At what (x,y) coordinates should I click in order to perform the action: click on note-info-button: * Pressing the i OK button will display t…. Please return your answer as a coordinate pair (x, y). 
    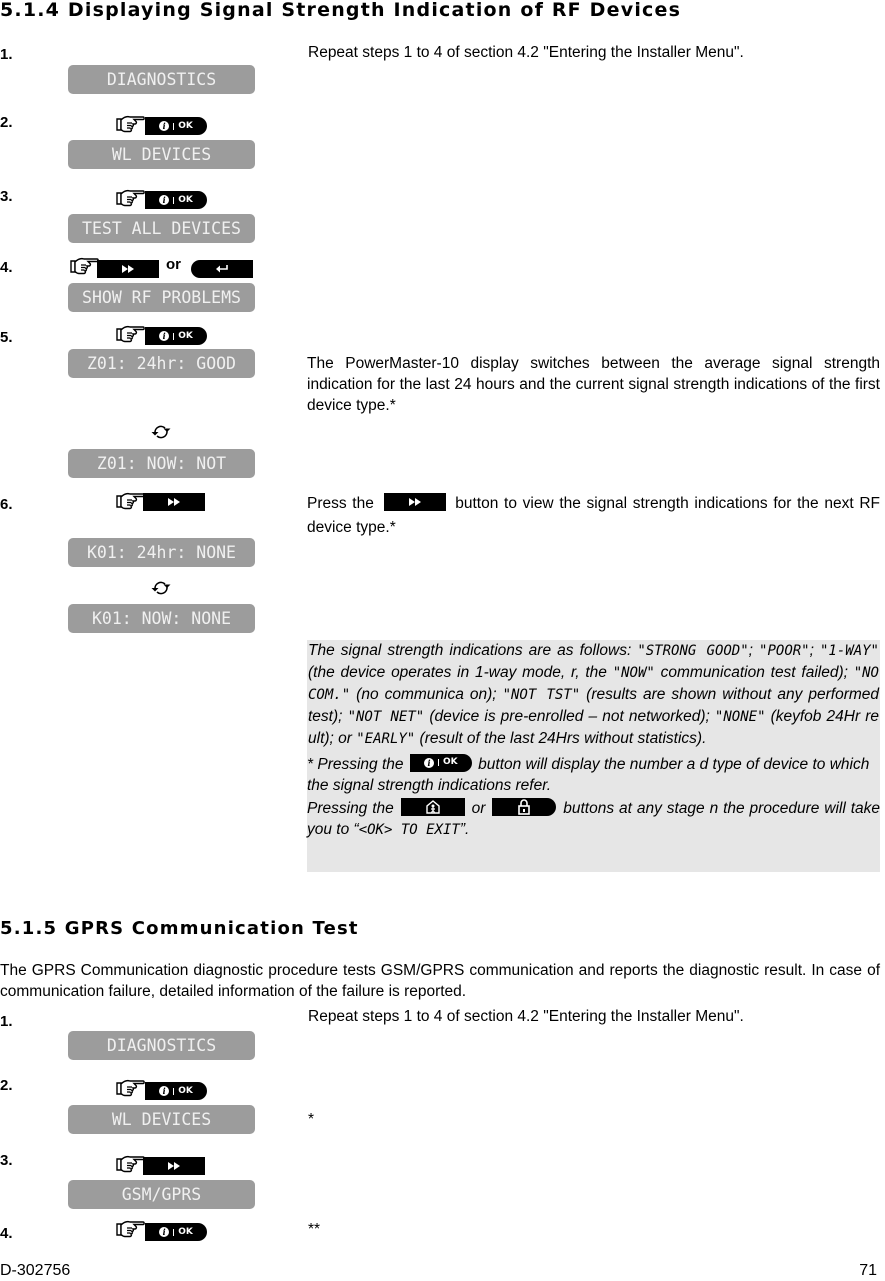
    Looking at the image, I should click on (593, 774).